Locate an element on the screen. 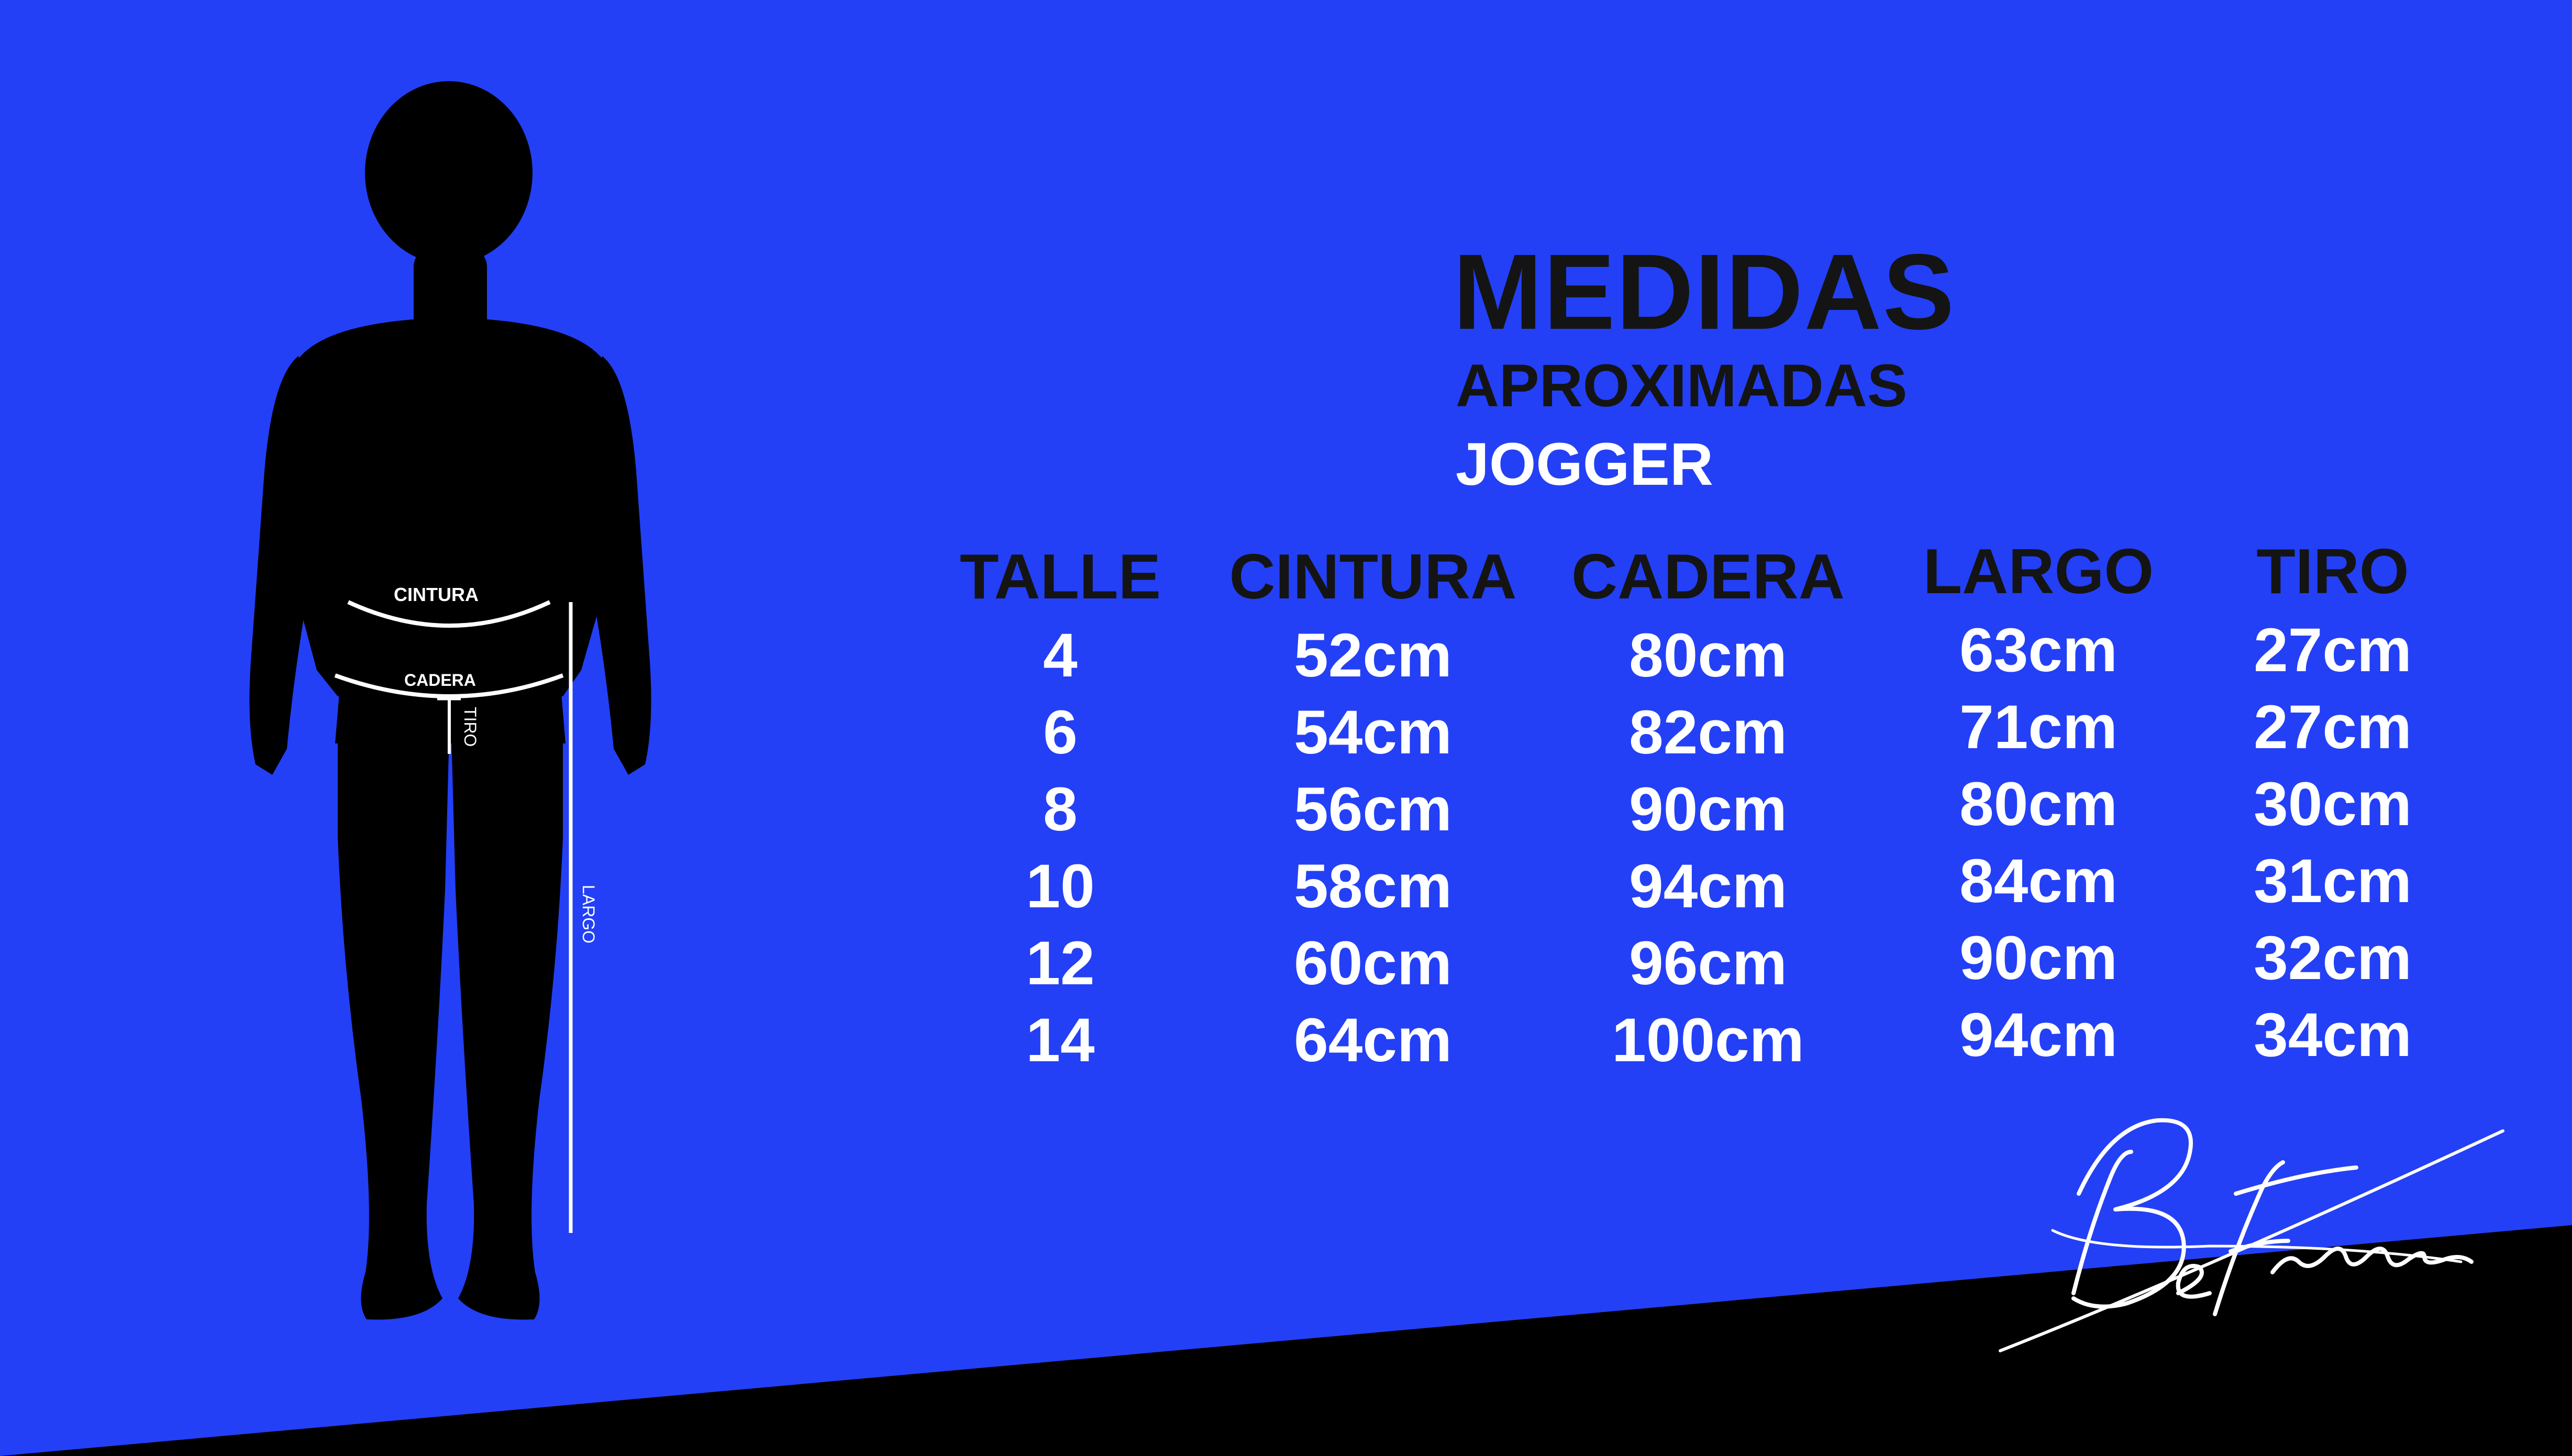 This screenshot has width=2572, height=1456. table-cell: 34cm is located at coordinates (2333, 1035).